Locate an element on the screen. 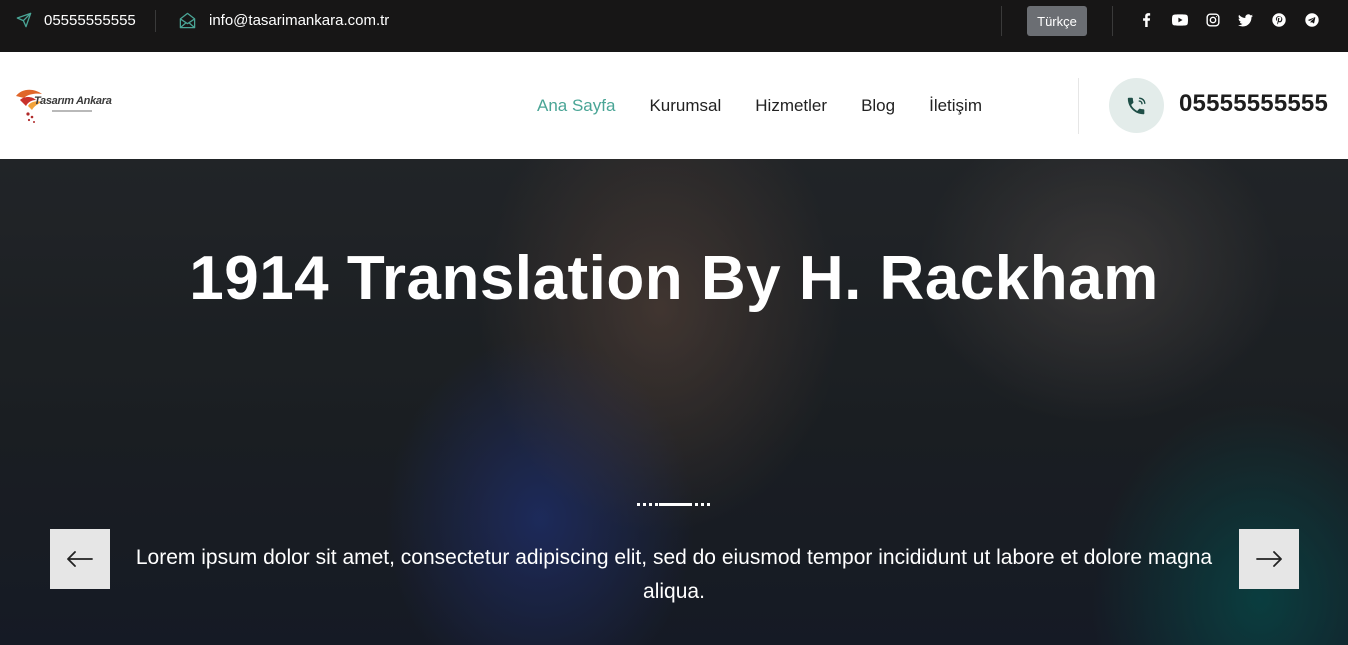  telegram-icon is located at coordinates (1311, 20).